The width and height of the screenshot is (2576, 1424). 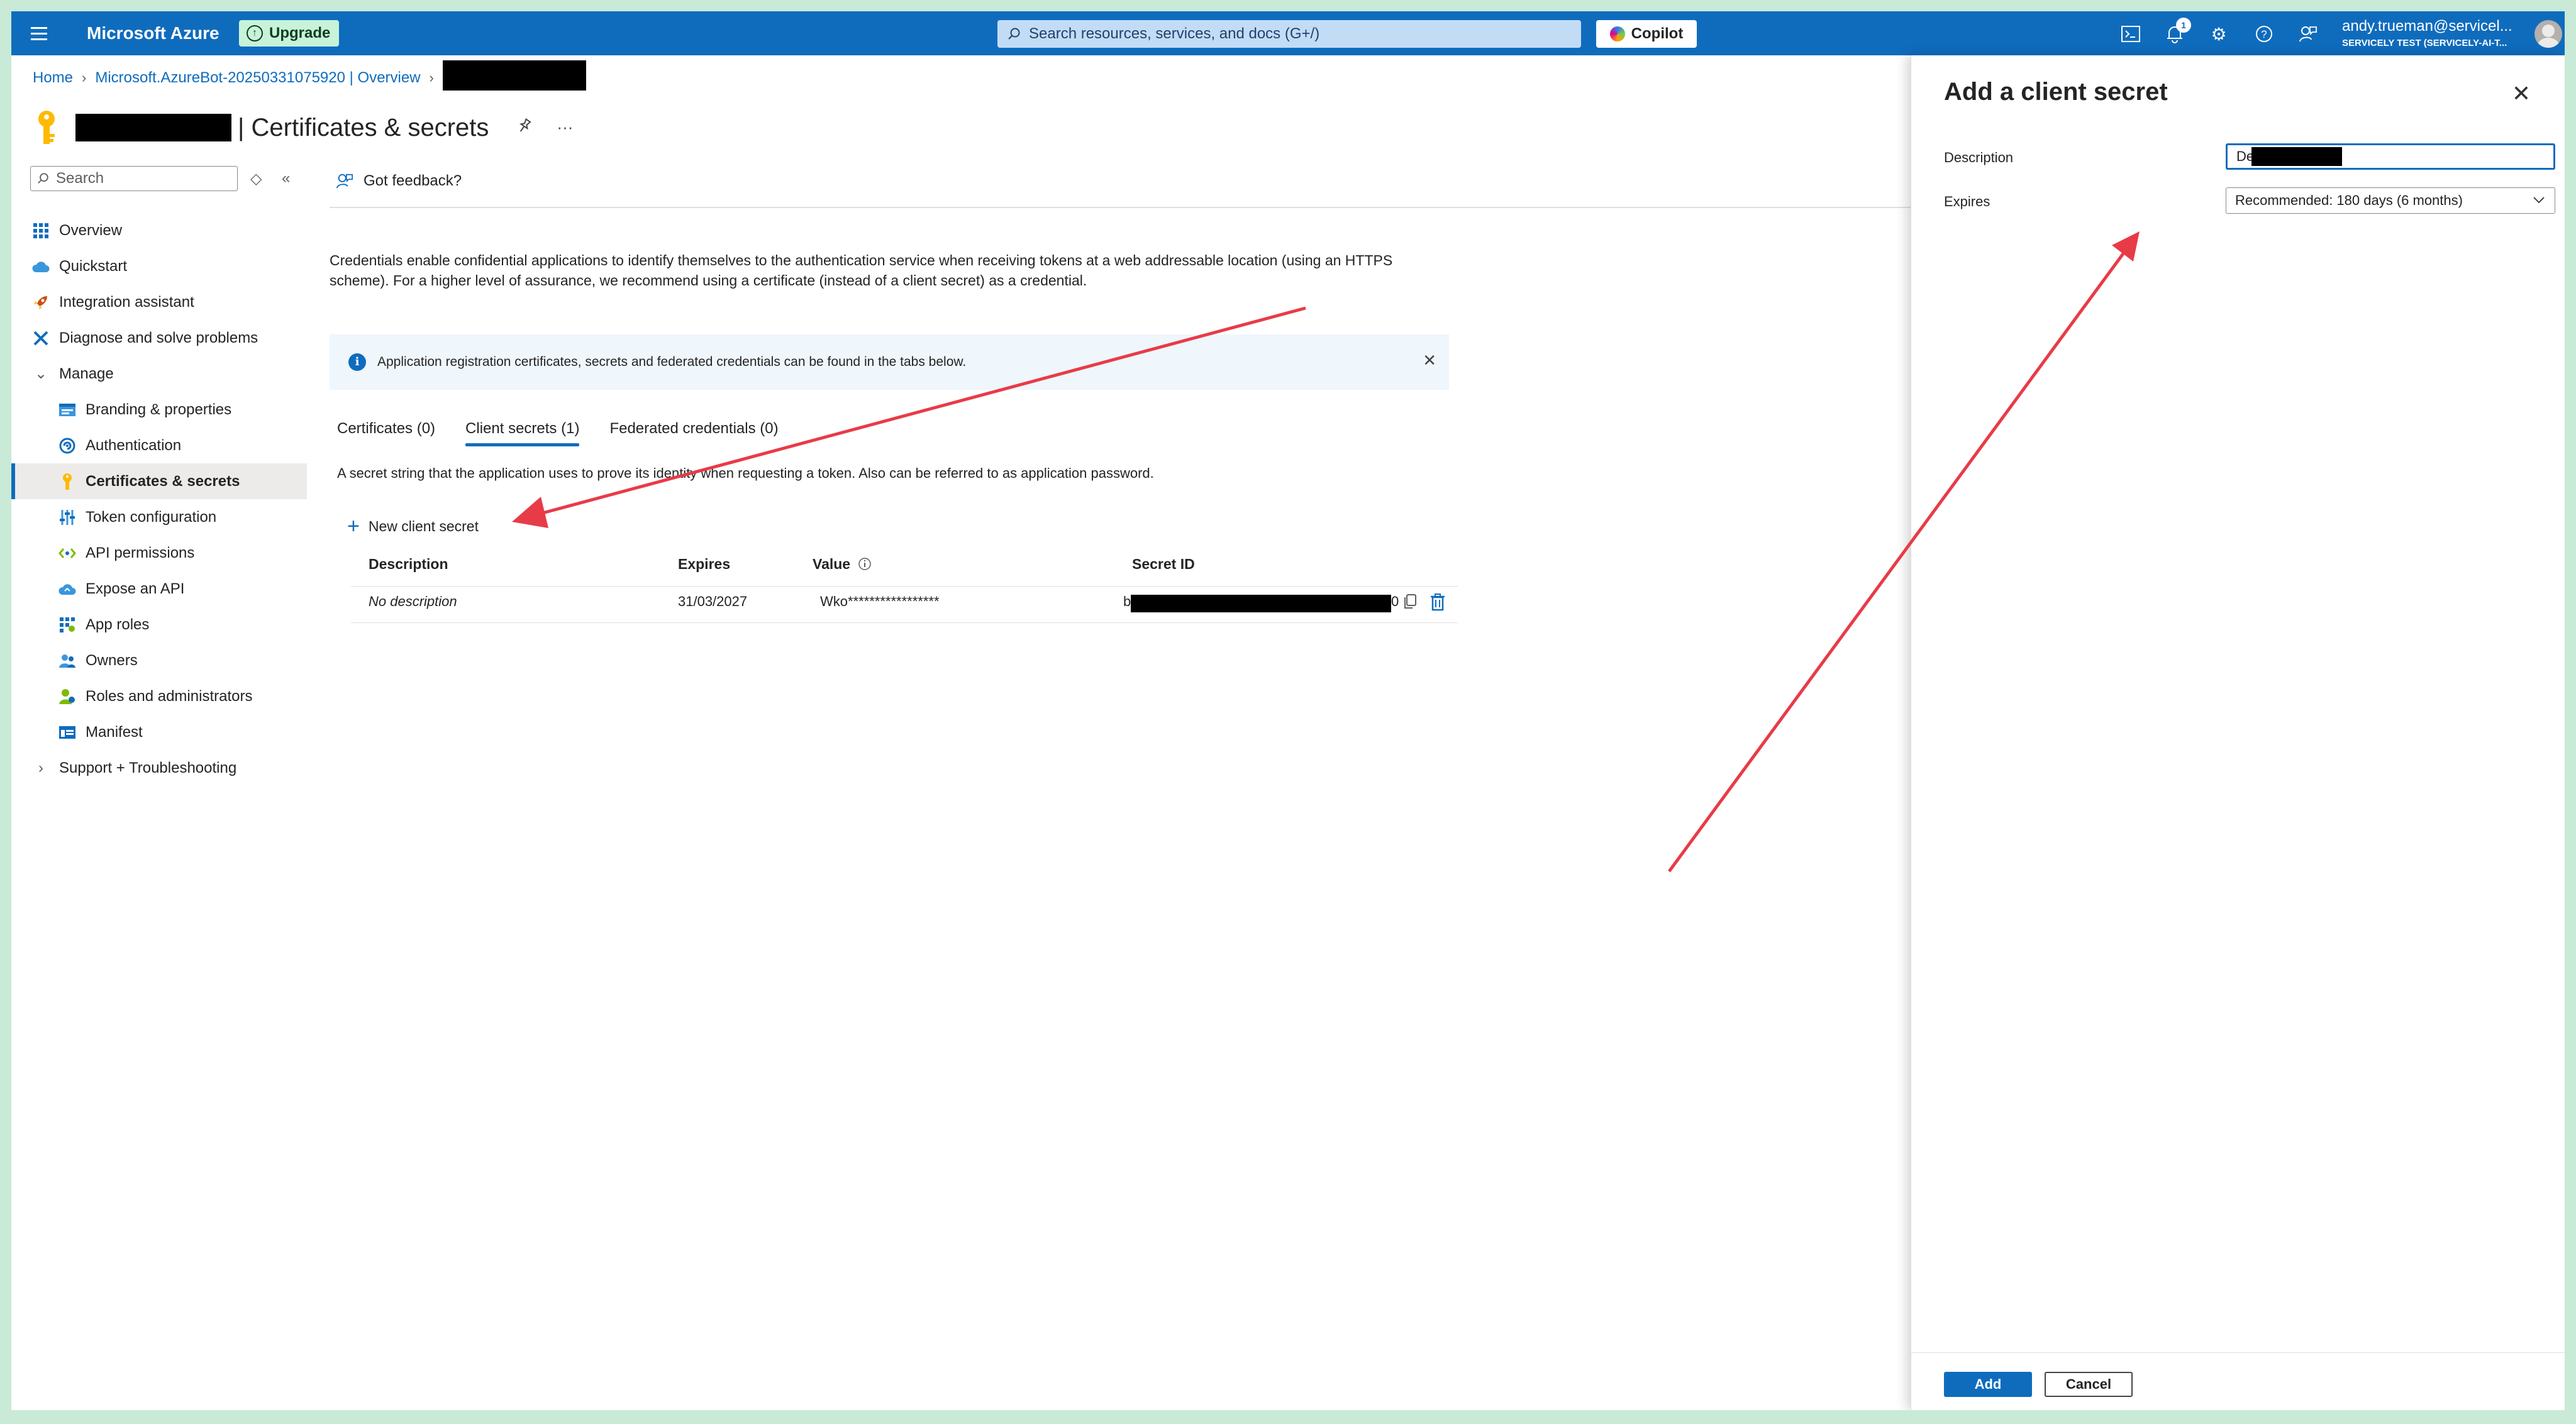 What do you see at coordinates (2390, 156) in the screenshot?
I see `description-field: De` at bounding box center [2390, 156].